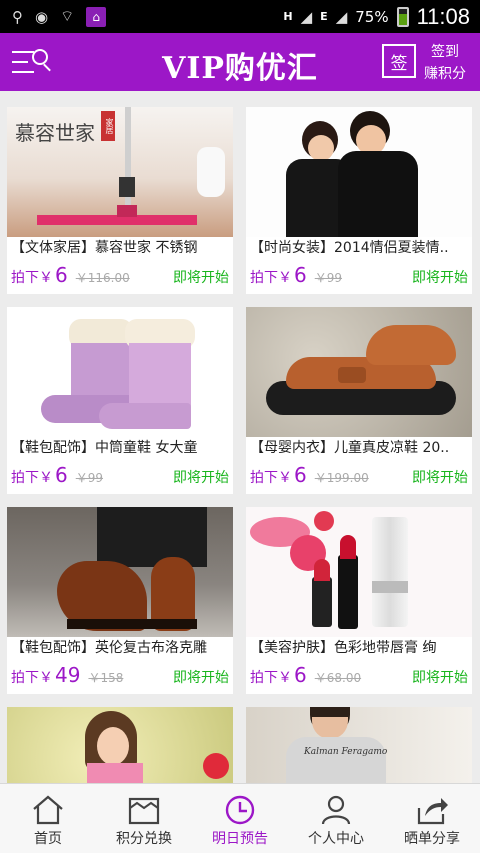 The height and width of the screenshot is (853, 480). What do you see at coordinates (42, 16) in the screenshot?
I see `eye-icon: ◉` at bounding box center [42, 16].